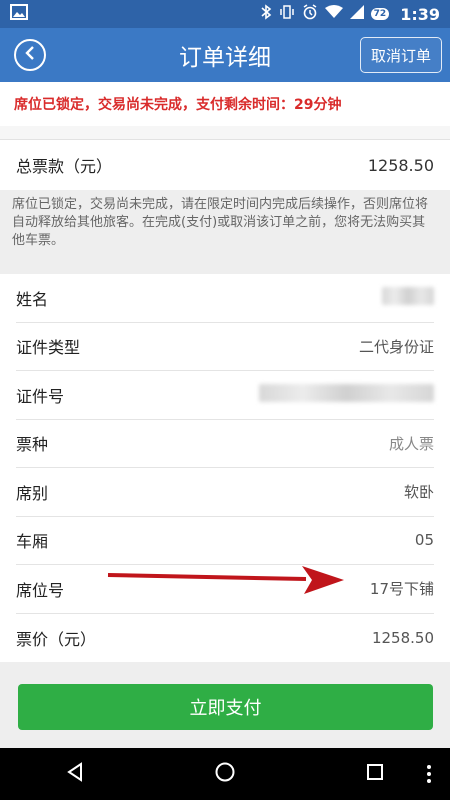 The image size is (450, 800). I want to click on back-icon, so click(30, 55).